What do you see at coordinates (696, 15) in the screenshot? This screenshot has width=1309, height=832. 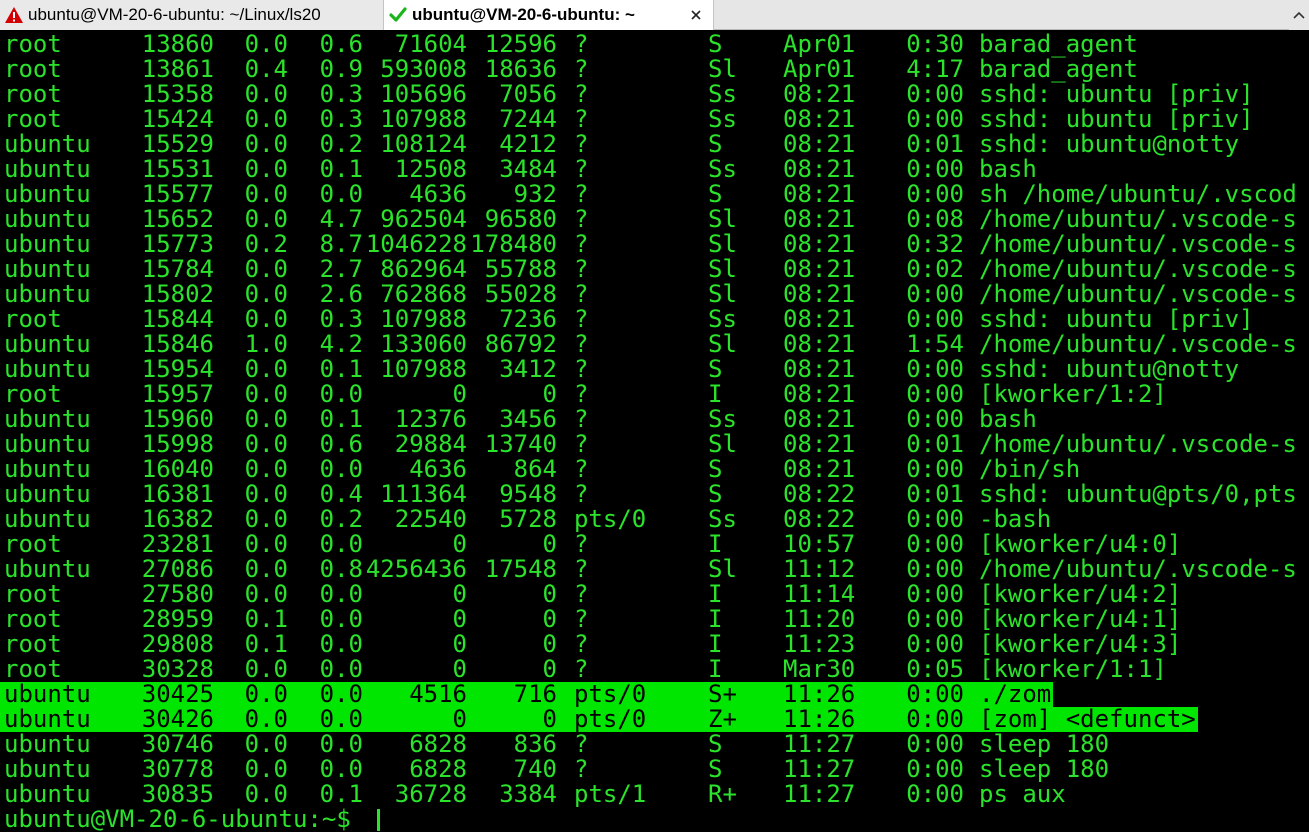 I see `close-icon` at bounding box center [696, 15].